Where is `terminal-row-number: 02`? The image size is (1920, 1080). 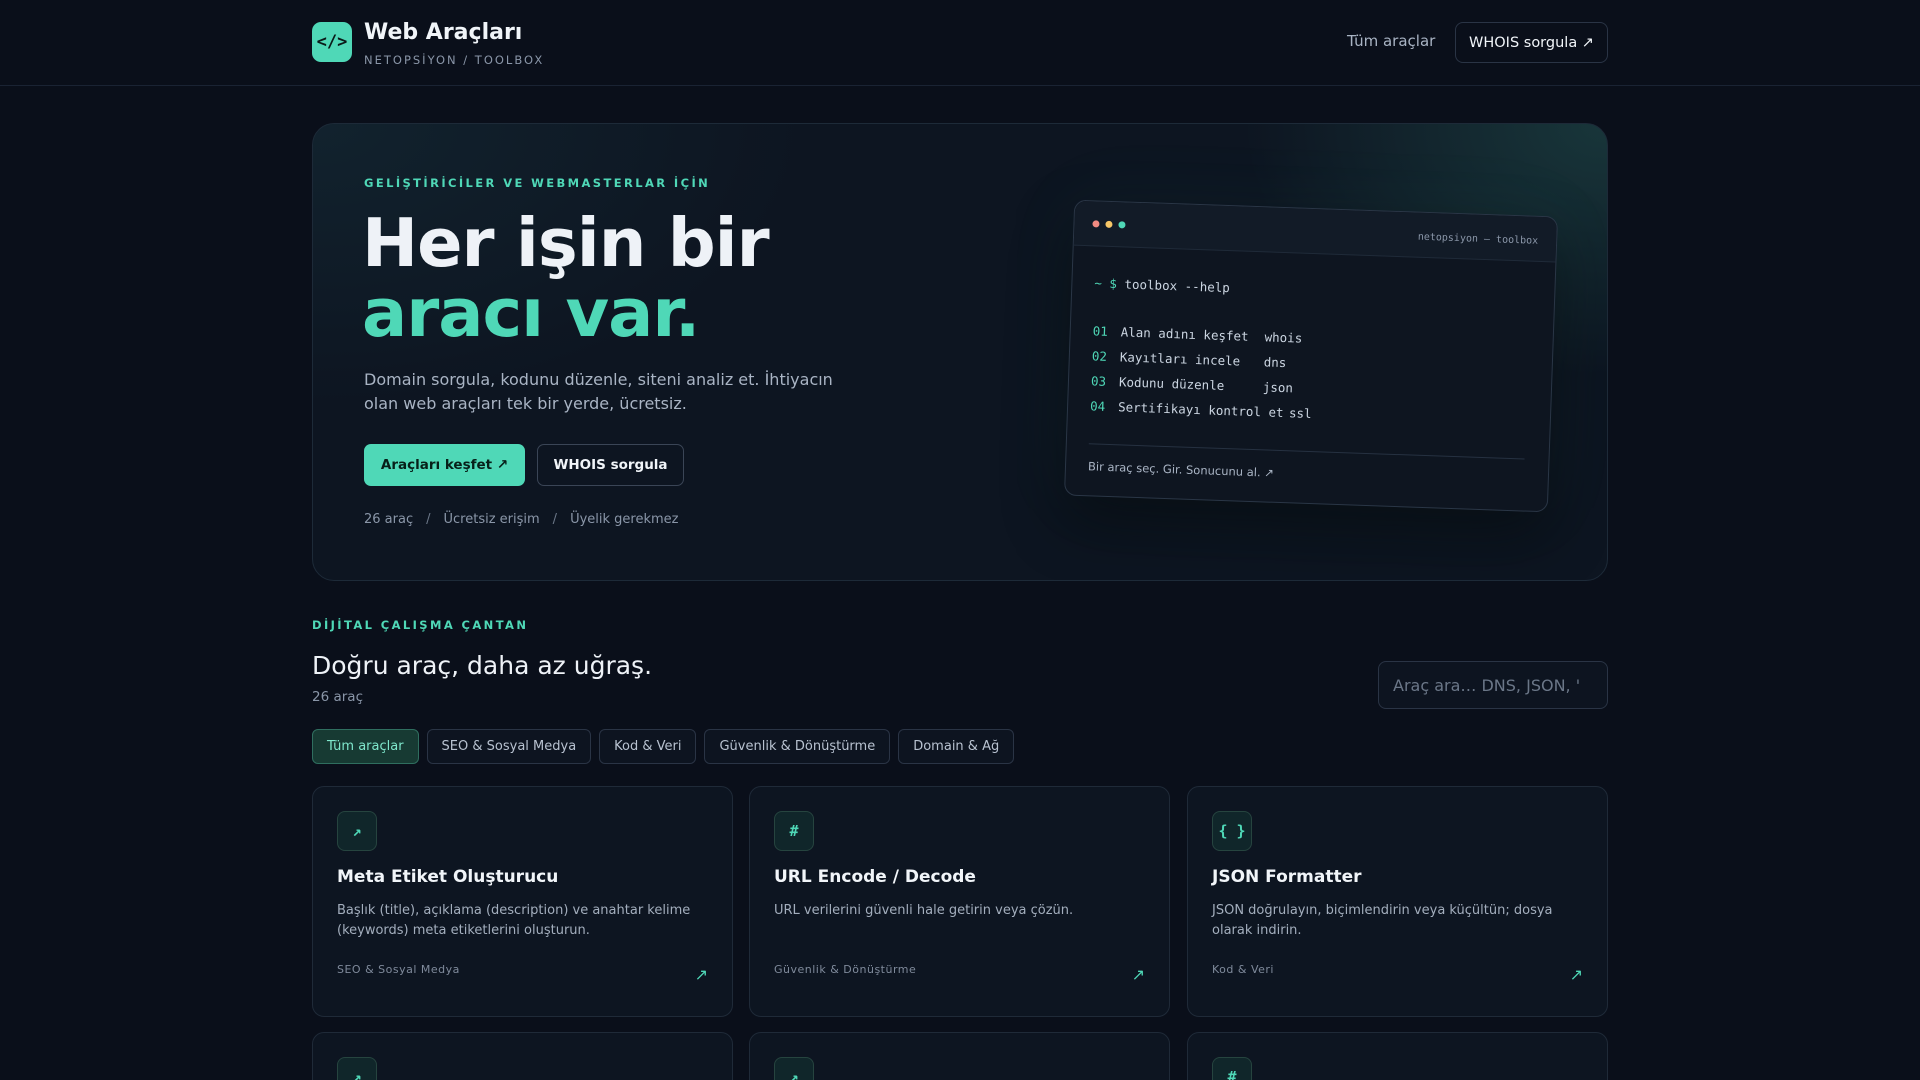
terminal-row-number: 02 is located at coordinates (1099, 356).